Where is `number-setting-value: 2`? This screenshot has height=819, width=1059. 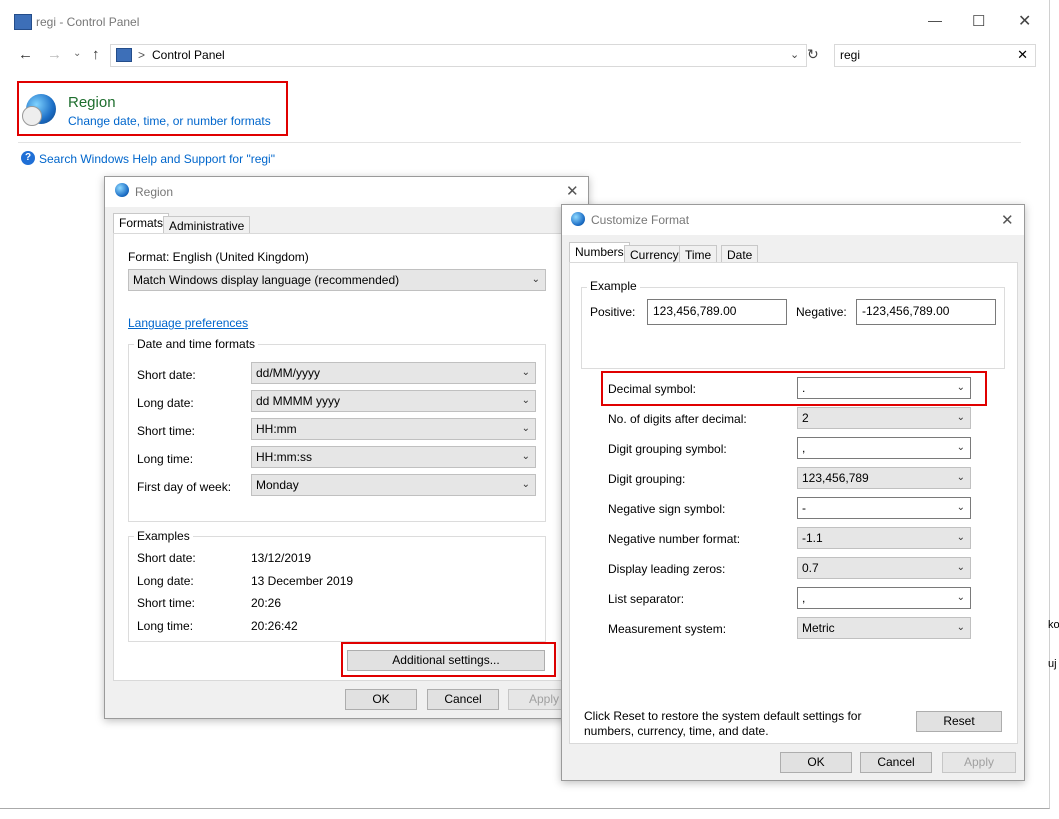 number-setting-value: 2 is located at coordinates (805, 418).